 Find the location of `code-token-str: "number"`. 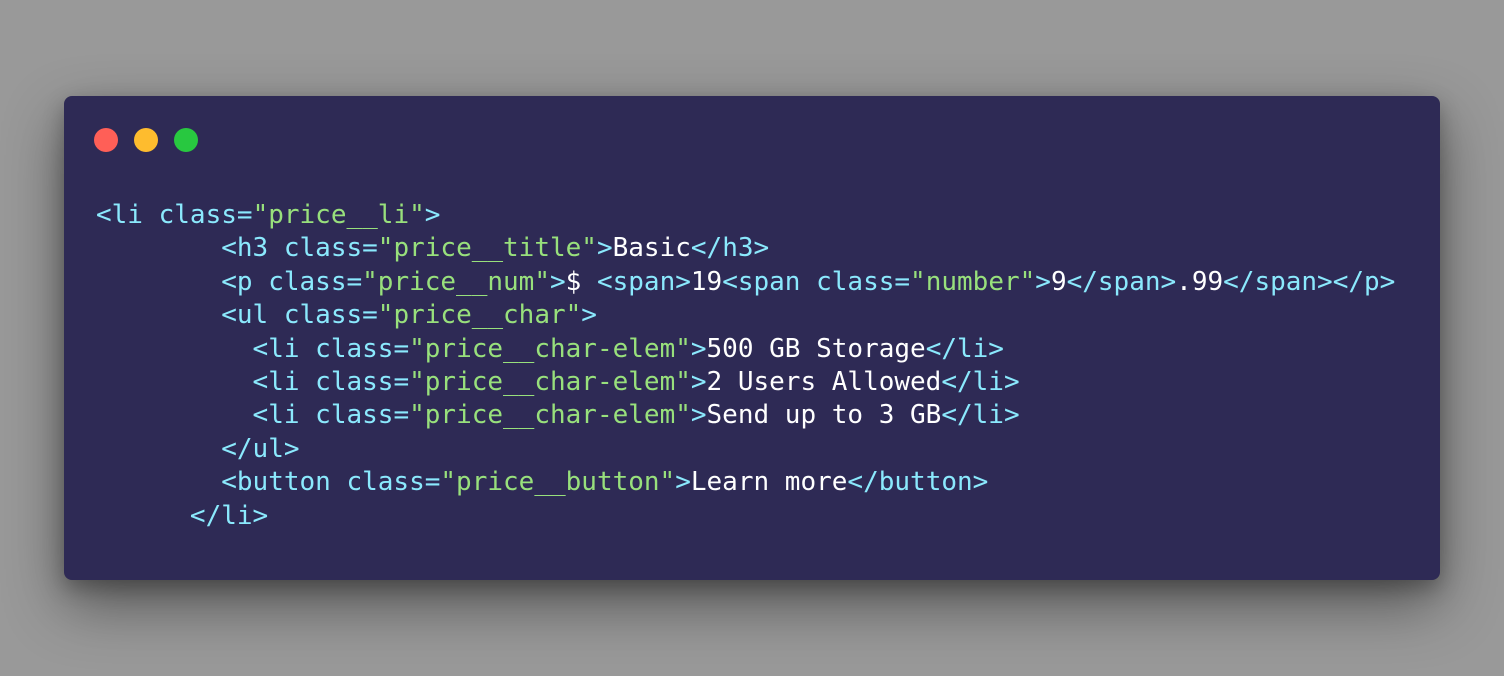

code-token-str: "number" is located at coordinates (973, 281).